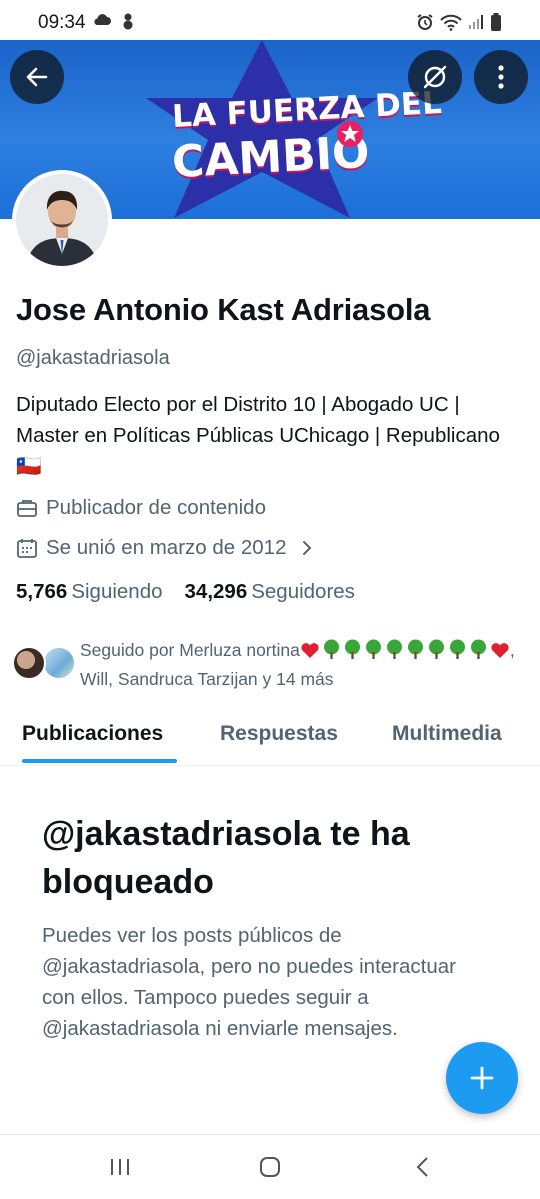  I want to click on chevron-right-icon, so click(307, 548).